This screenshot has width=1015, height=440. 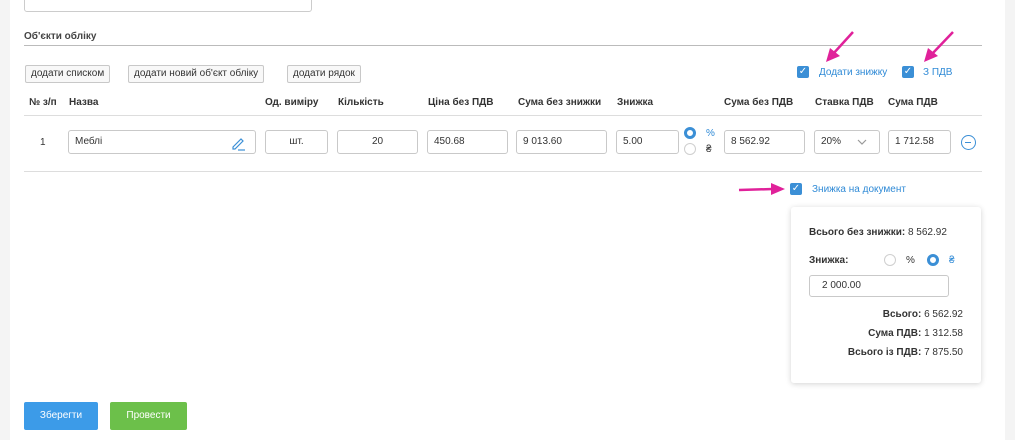 I want to click on row-divider, so click(x=503, y=171).